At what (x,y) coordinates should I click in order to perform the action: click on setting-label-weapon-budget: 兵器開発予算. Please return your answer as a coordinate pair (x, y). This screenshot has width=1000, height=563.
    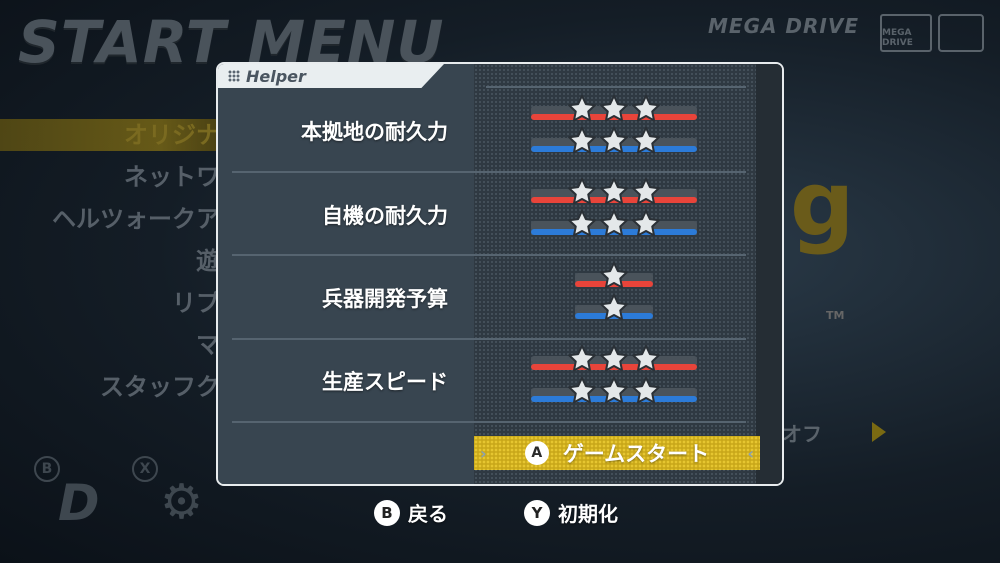
    Looking at the image, I should click on (333, 298).